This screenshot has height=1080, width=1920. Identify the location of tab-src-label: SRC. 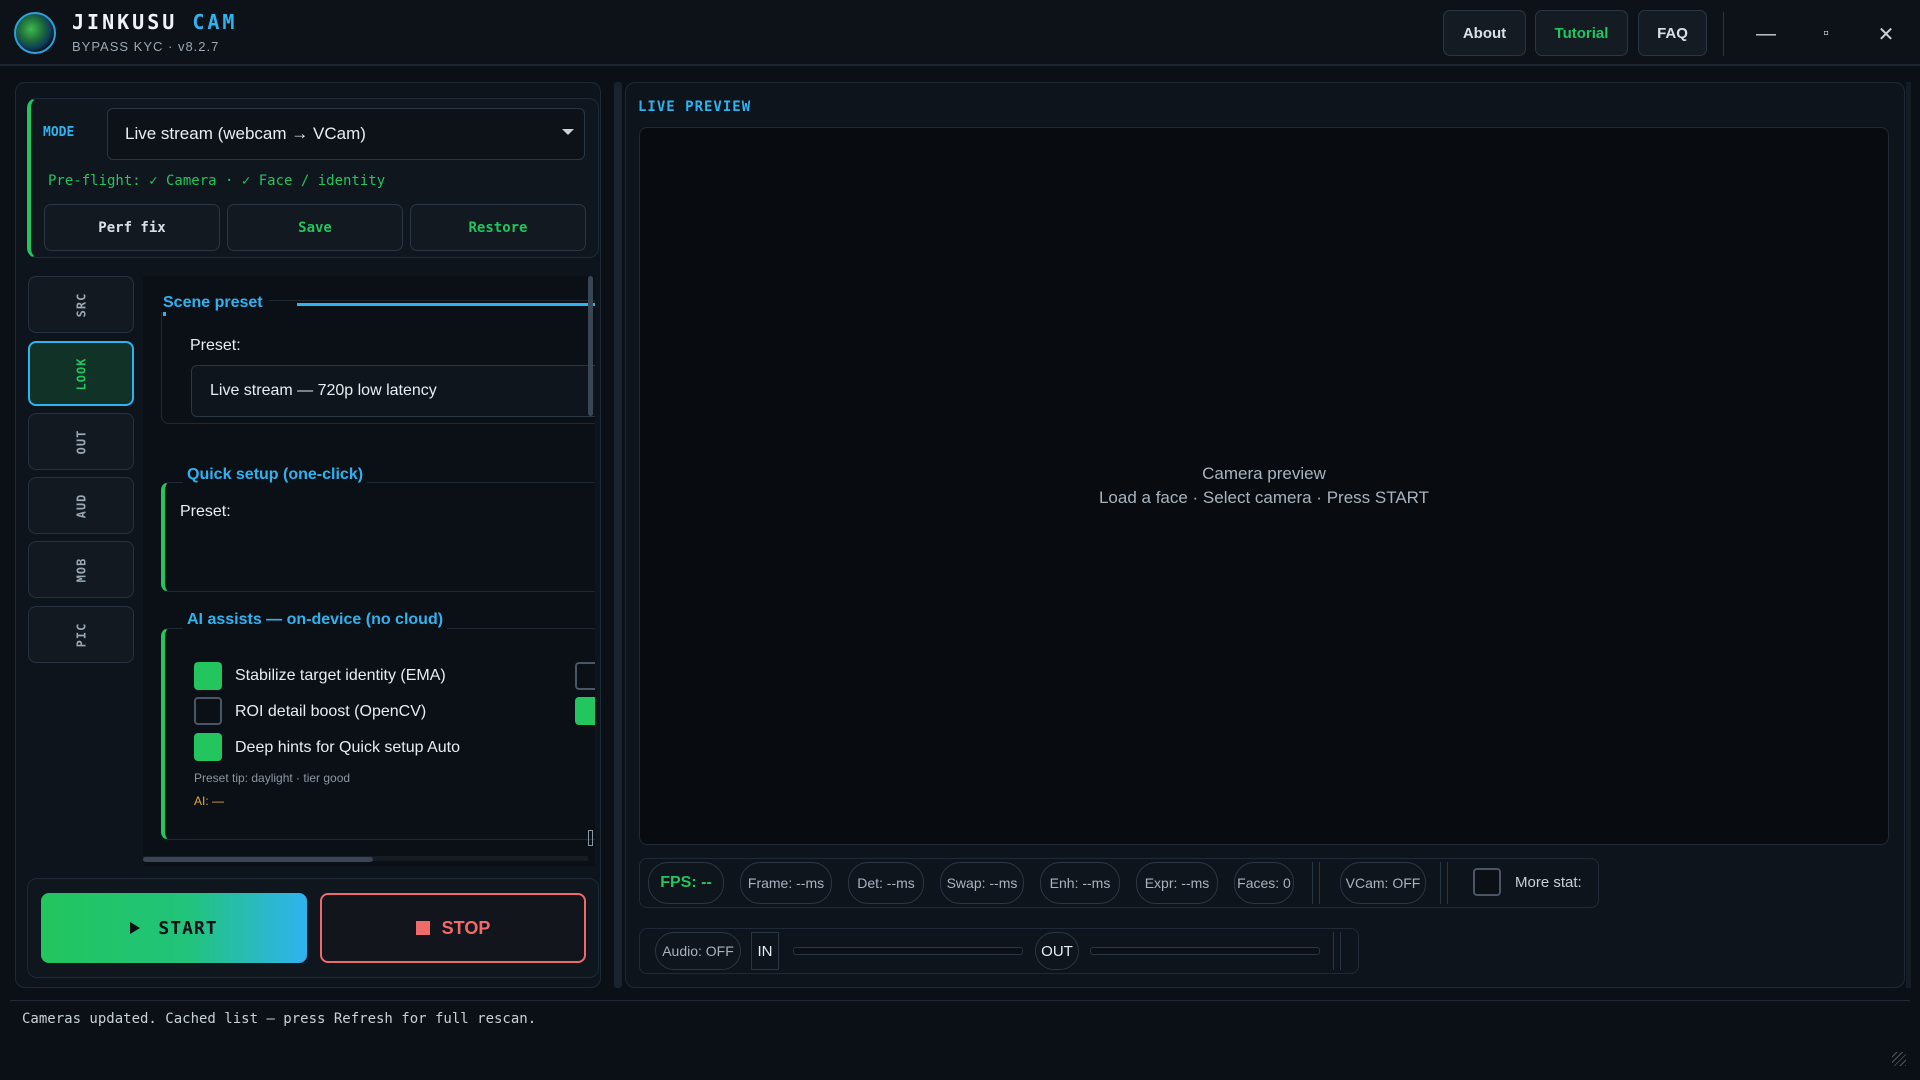
(81, 304).